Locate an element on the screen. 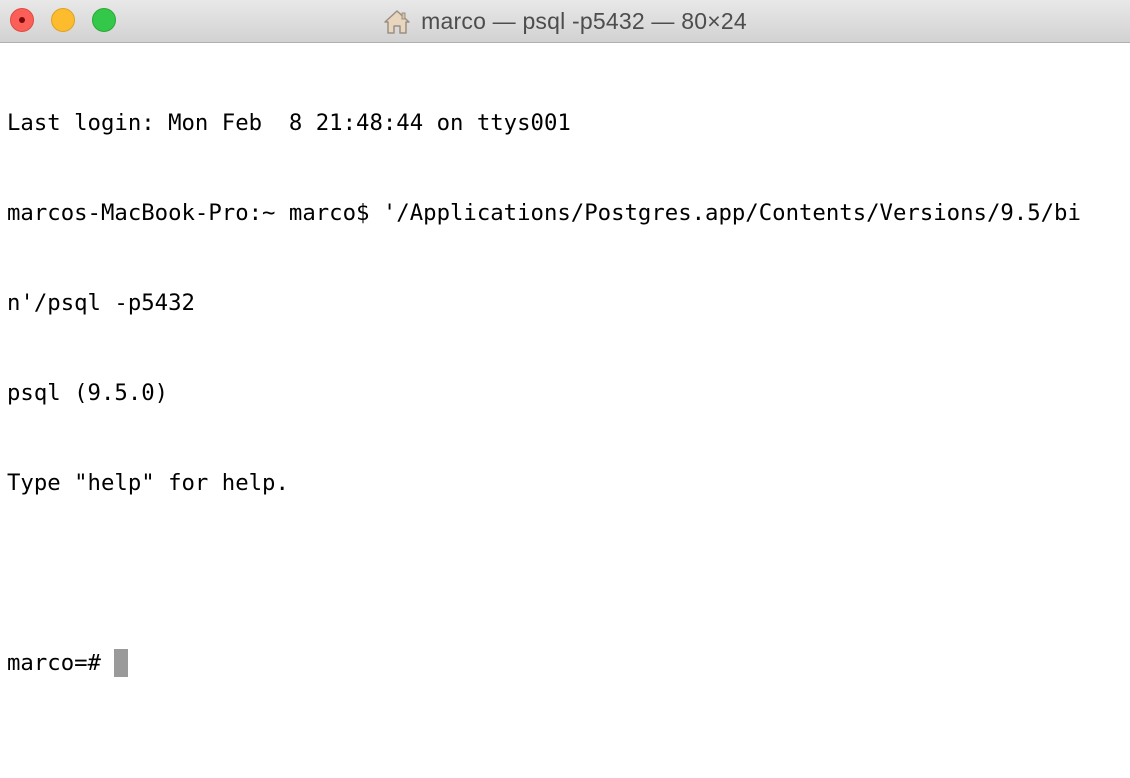 This screenshot has height=778, width=1130. terminal-line: psql (9.5.0) is located at coordinates (88, 393).